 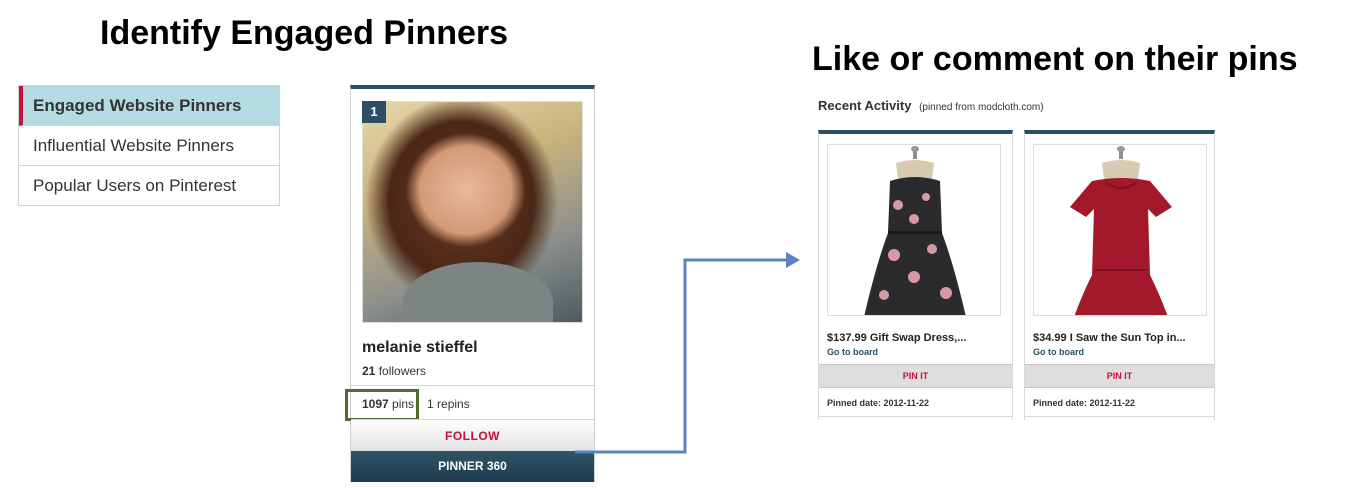 I want to click on pin-stats-row: 1097 pins 1 repins, so click(x=469, y=403).